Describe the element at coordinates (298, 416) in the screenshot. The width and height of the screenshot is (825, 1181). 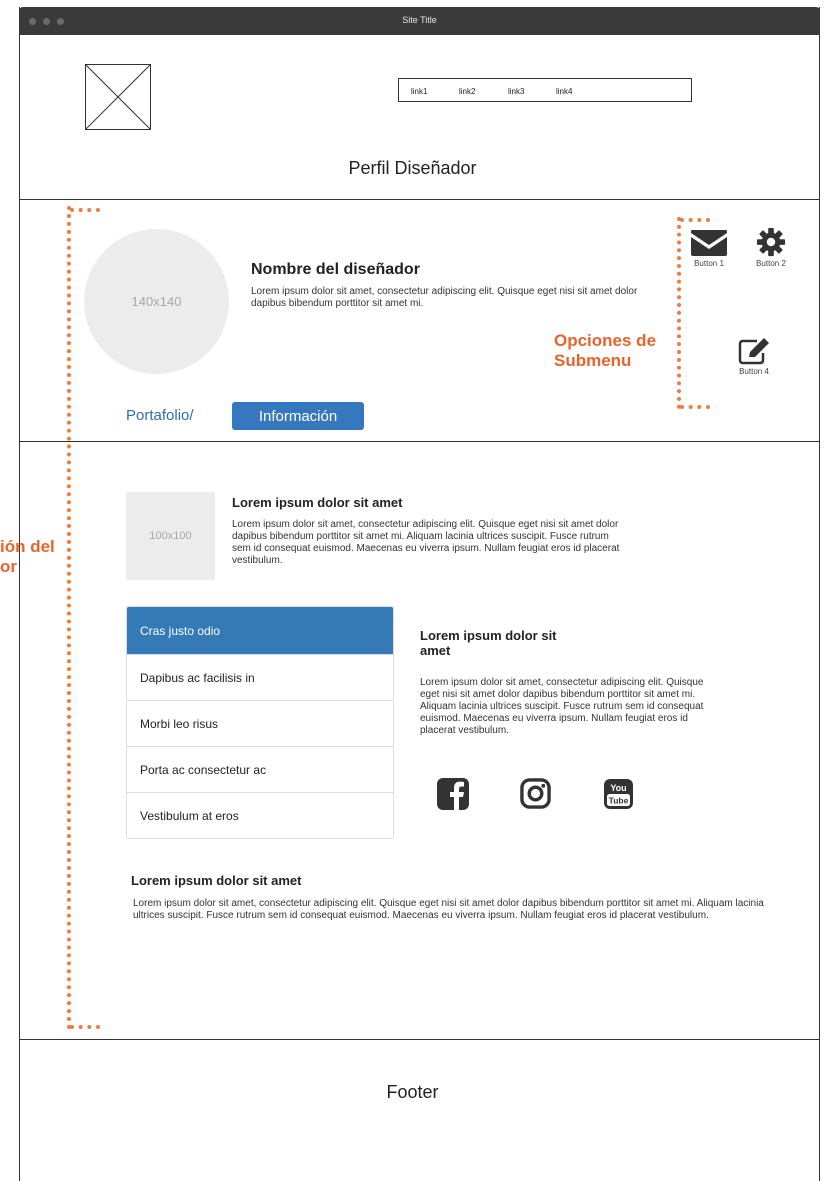
I see `tab-information: Información` at that location.